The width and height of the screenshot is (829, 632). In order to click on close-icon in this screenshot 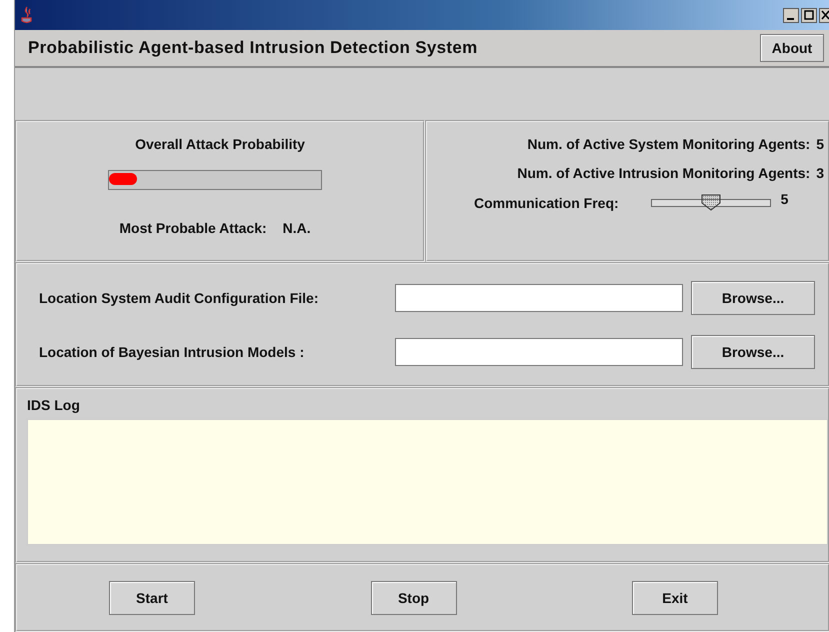, I will do `click(824, 15)`.